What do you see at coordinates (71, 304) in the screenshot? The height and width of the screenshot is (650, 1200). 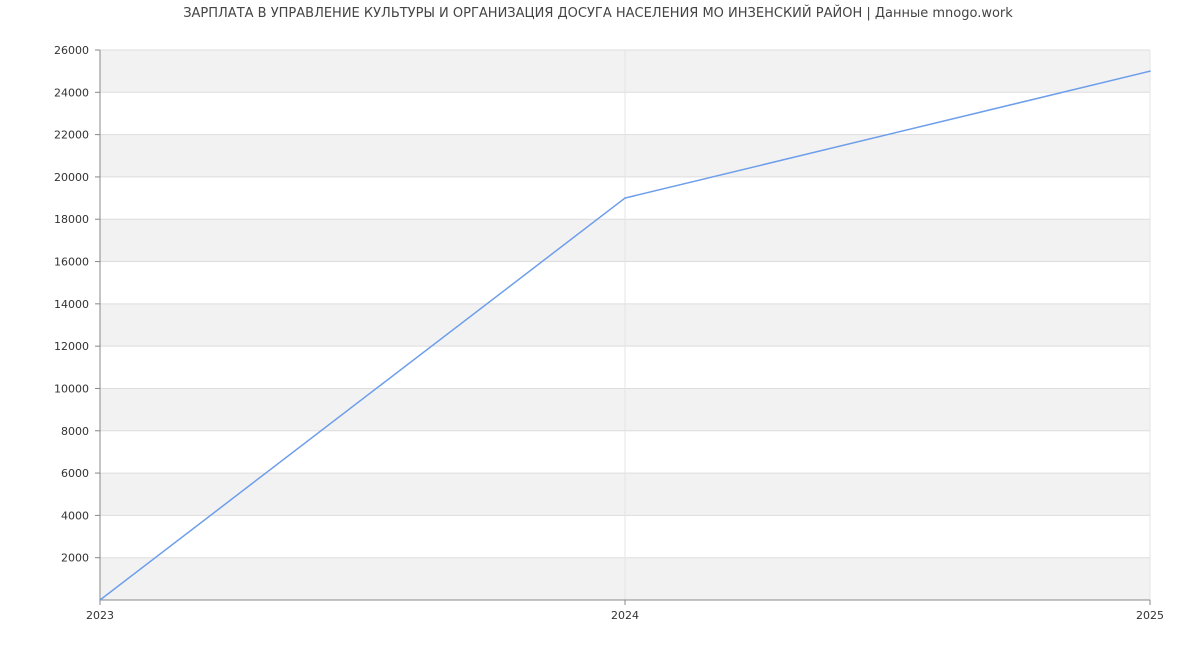 I see `y-tick-label: 14000` at bounding box center [71, 304].